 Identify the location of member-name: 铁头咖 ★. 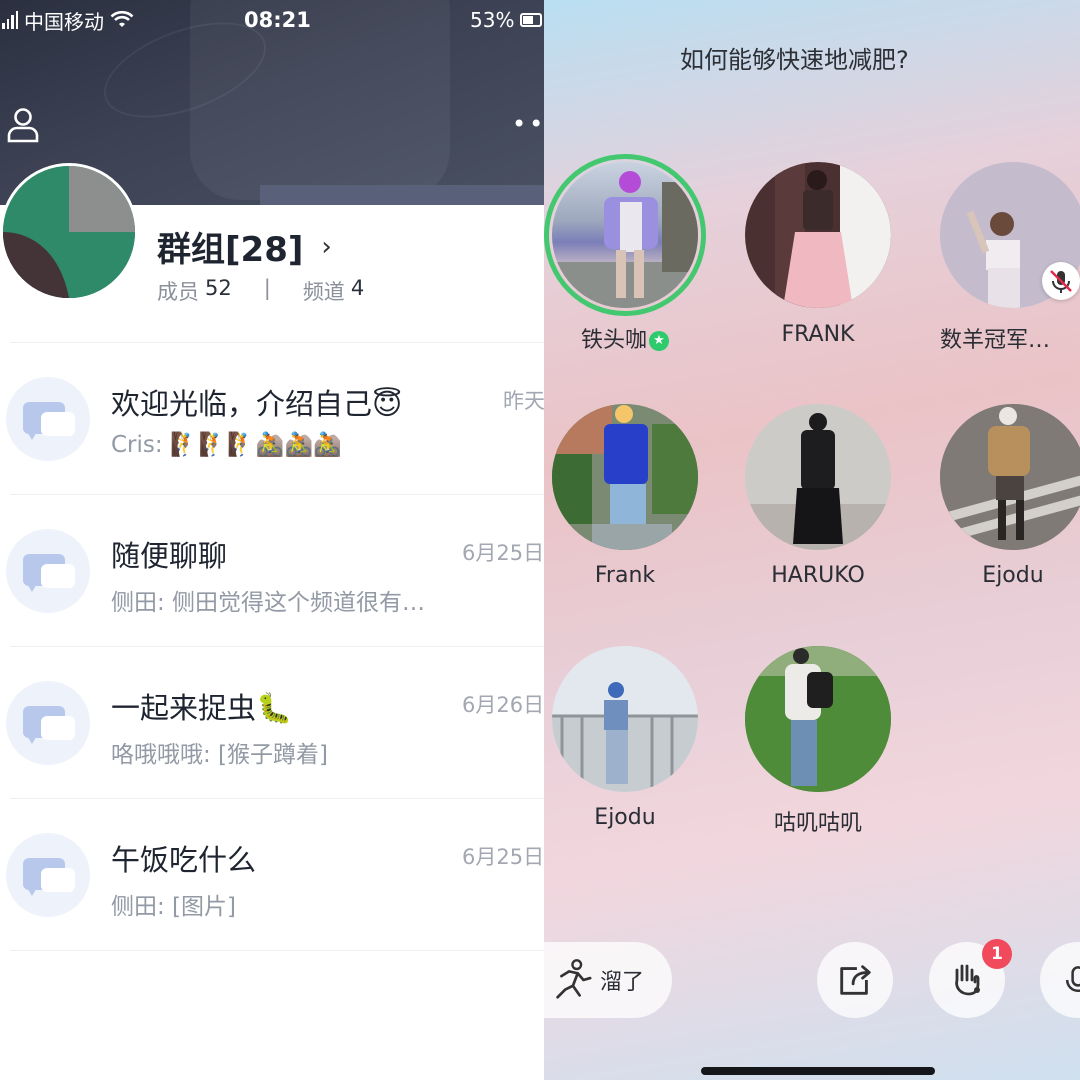
(625, 338).